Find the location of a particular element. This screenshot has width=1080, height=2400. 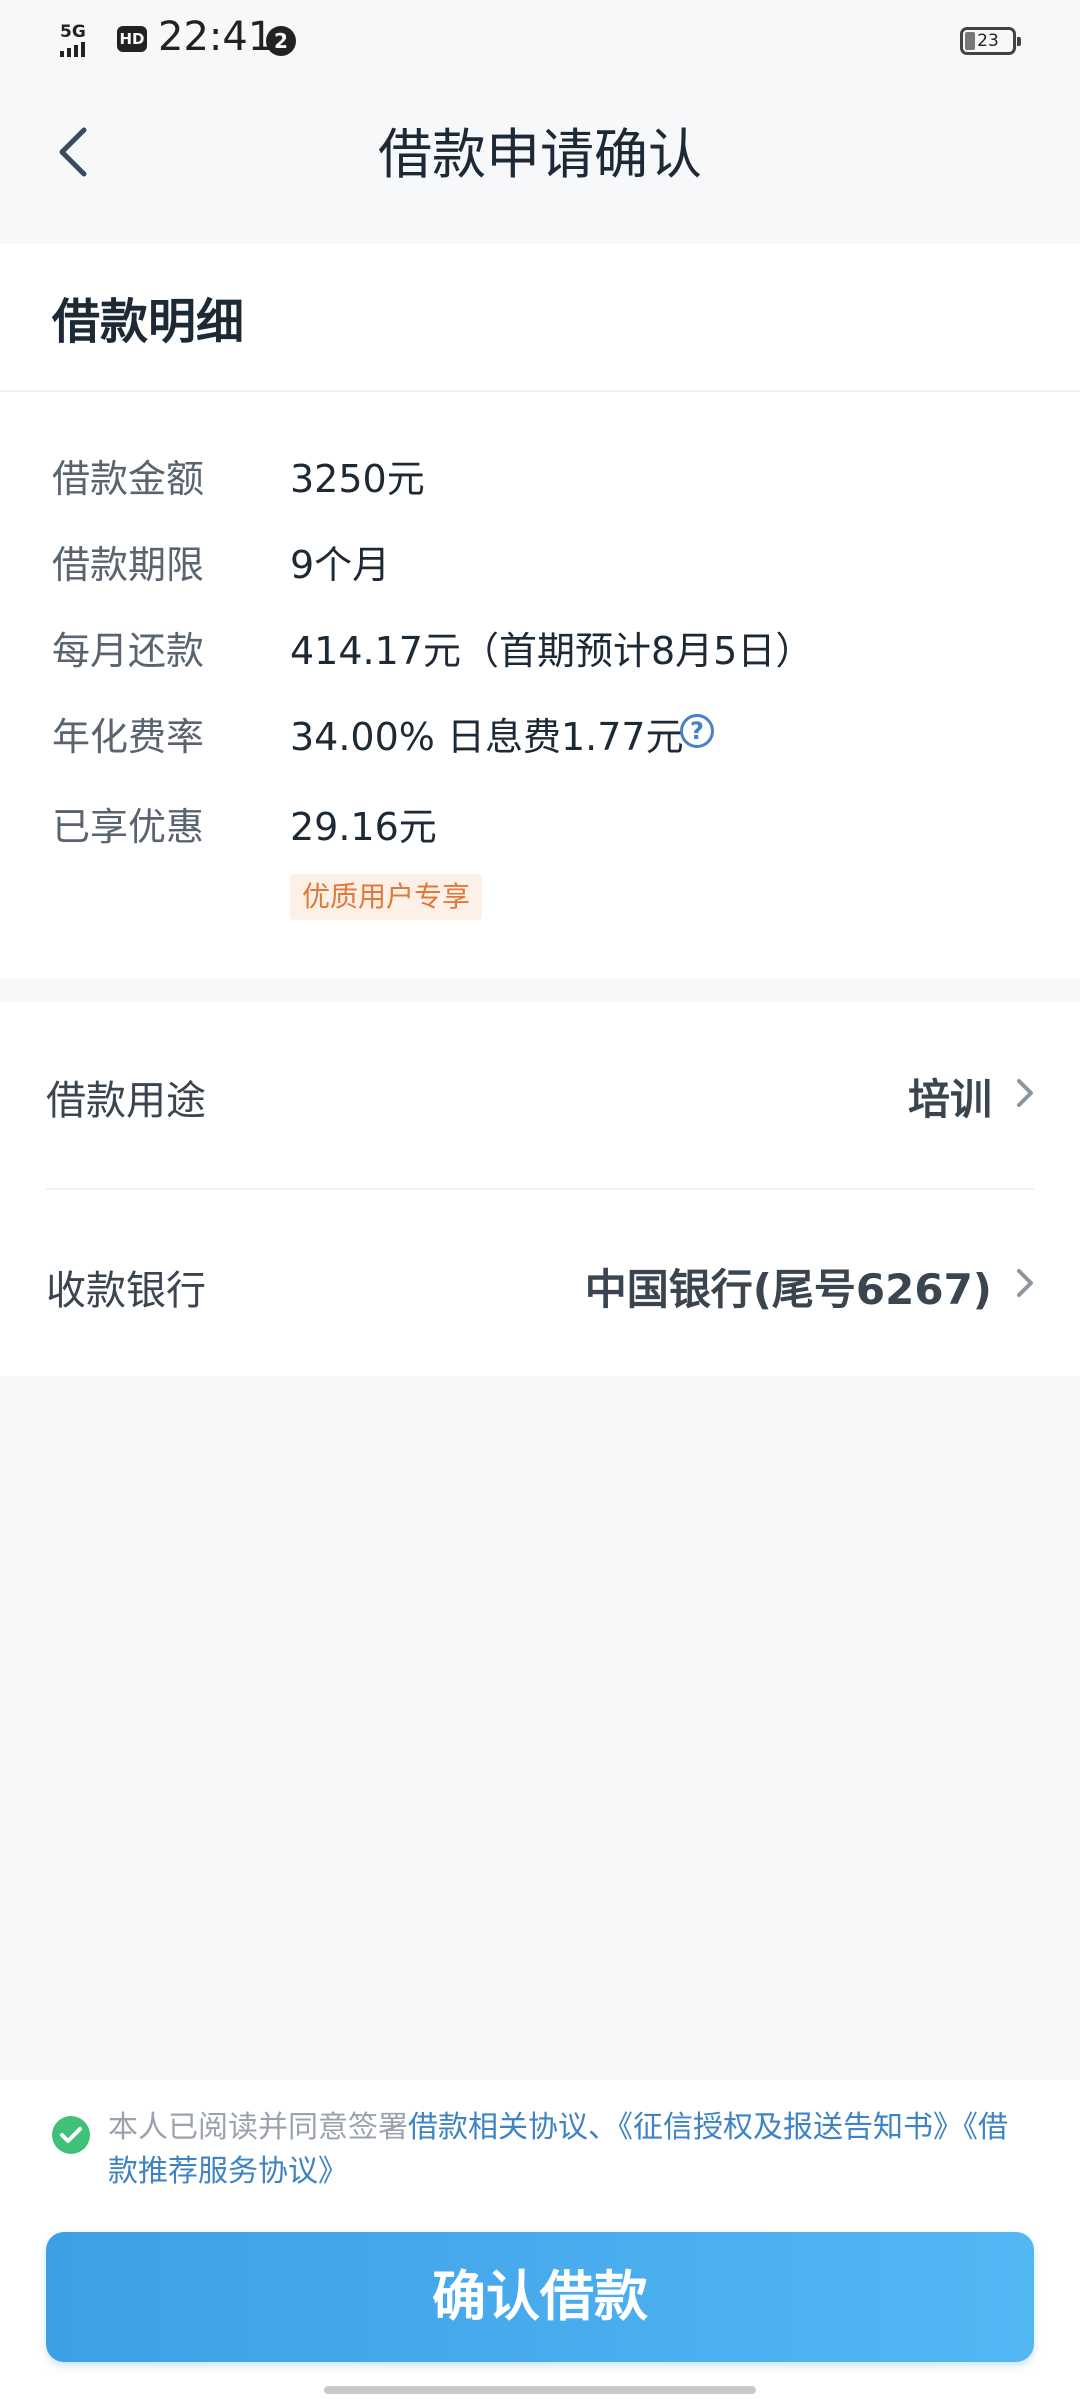

discount-value: 29.16元 is located at coordinates (363, 827).